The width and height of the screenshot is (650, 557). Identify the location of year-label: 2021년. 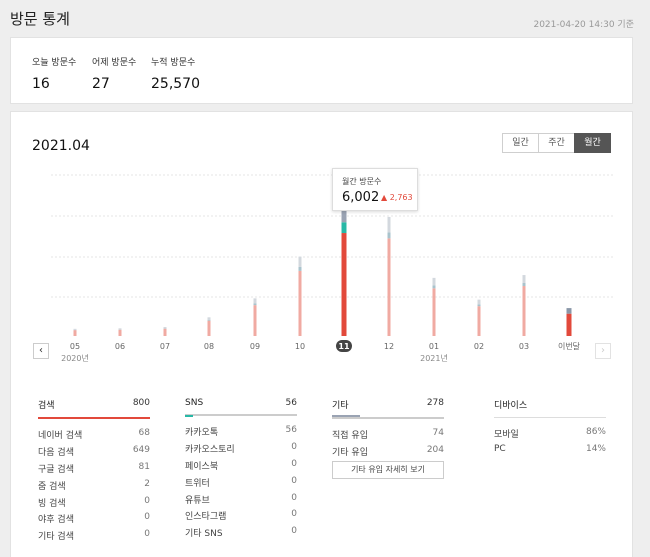
(434, 358).